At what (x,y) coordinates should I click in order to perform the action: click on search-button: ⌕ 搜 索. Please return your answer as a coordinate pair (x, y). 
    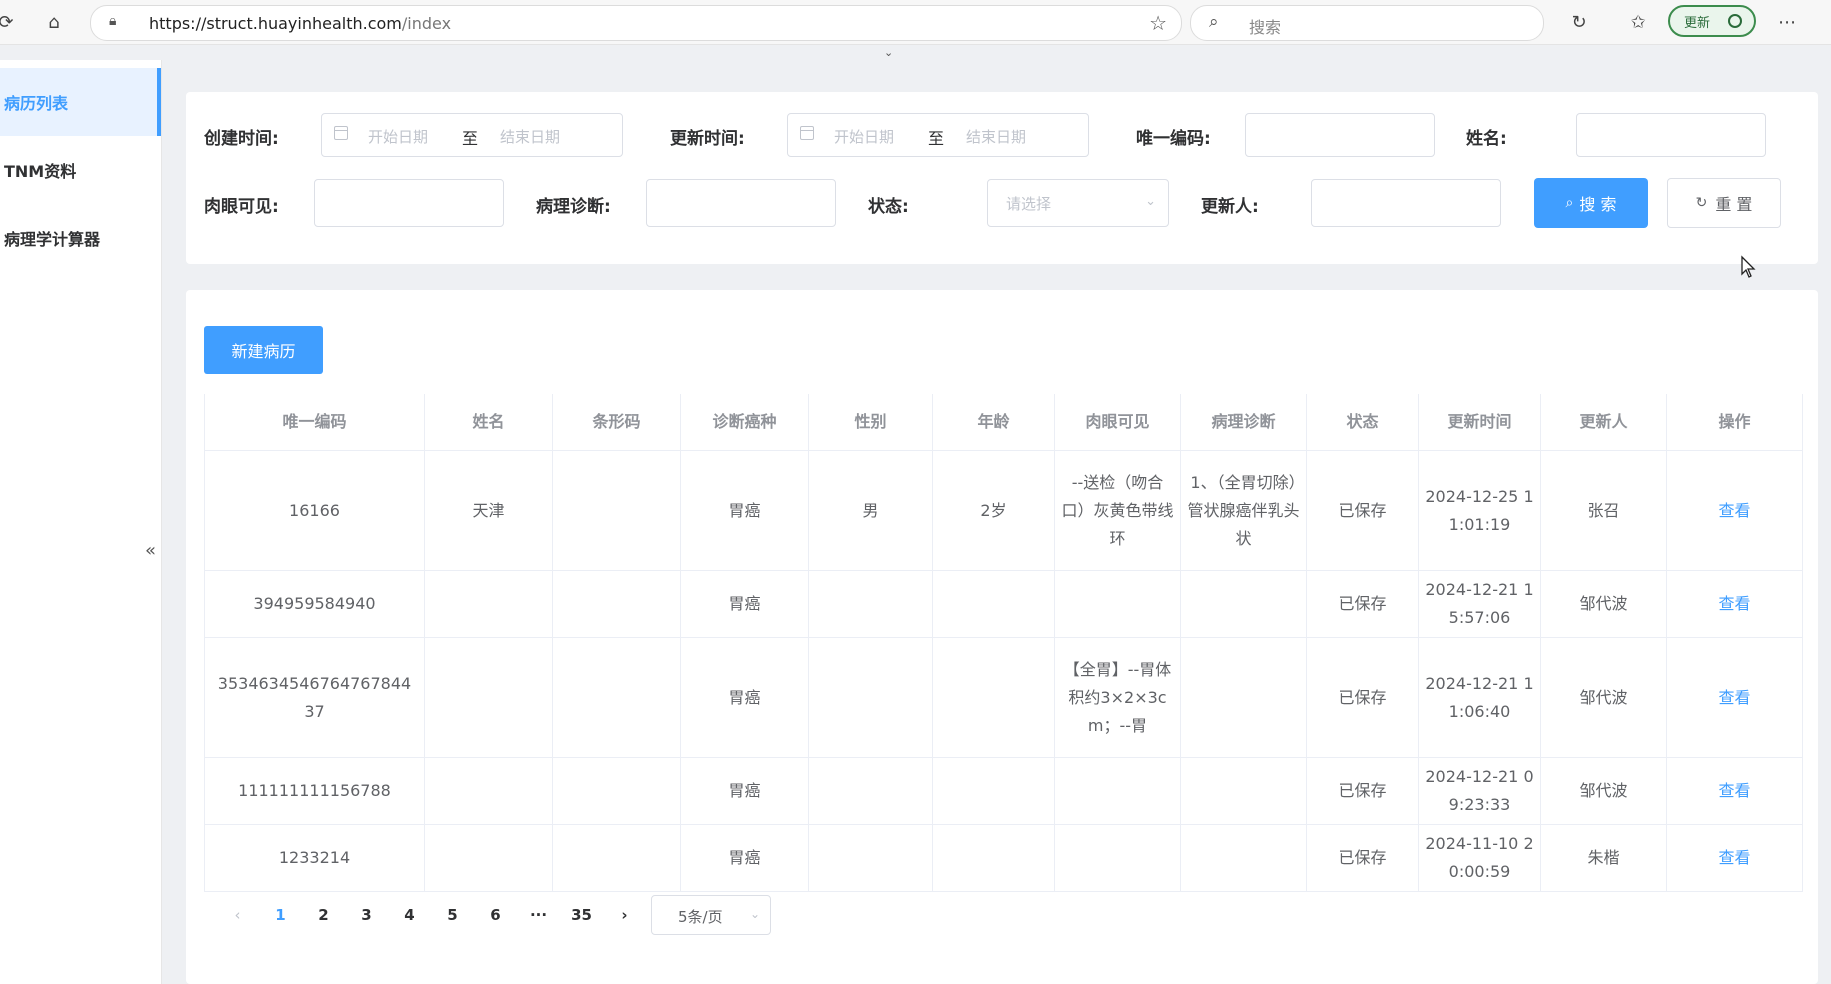
    Looking at the image, I should click on (1591, 203).